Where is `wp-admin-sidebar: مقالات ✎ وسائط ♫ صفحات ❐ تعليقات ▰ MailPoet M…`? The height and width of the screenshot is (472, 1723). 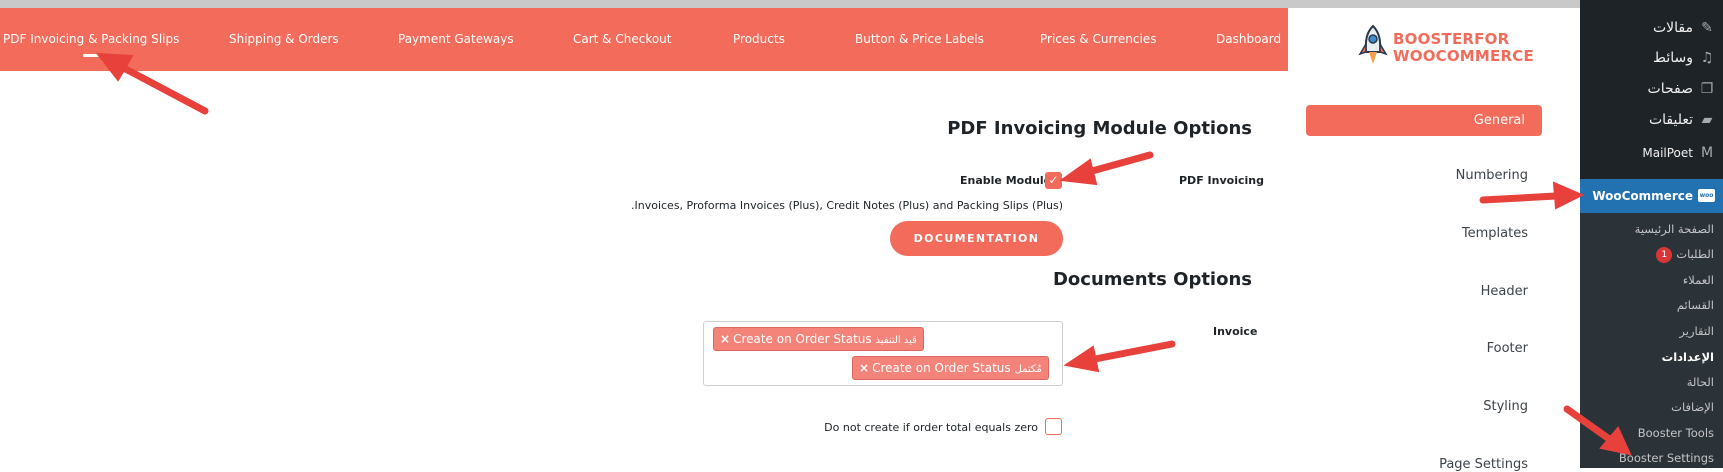 wp-admin-sidebar: مقالات ✎ وسائط ♫ صفحات ❐ تعليقات ▰ MailPoet M… is located at coordinates (1647, 234).